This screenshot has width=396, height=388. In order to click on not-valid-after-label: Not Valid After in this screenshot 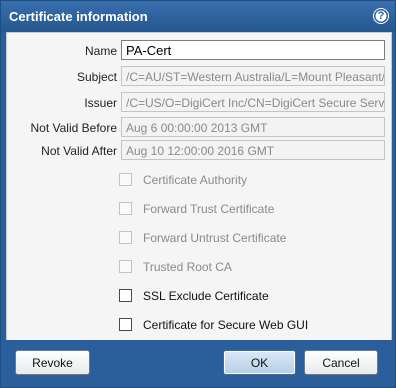, I will do `click(79, 151)`.